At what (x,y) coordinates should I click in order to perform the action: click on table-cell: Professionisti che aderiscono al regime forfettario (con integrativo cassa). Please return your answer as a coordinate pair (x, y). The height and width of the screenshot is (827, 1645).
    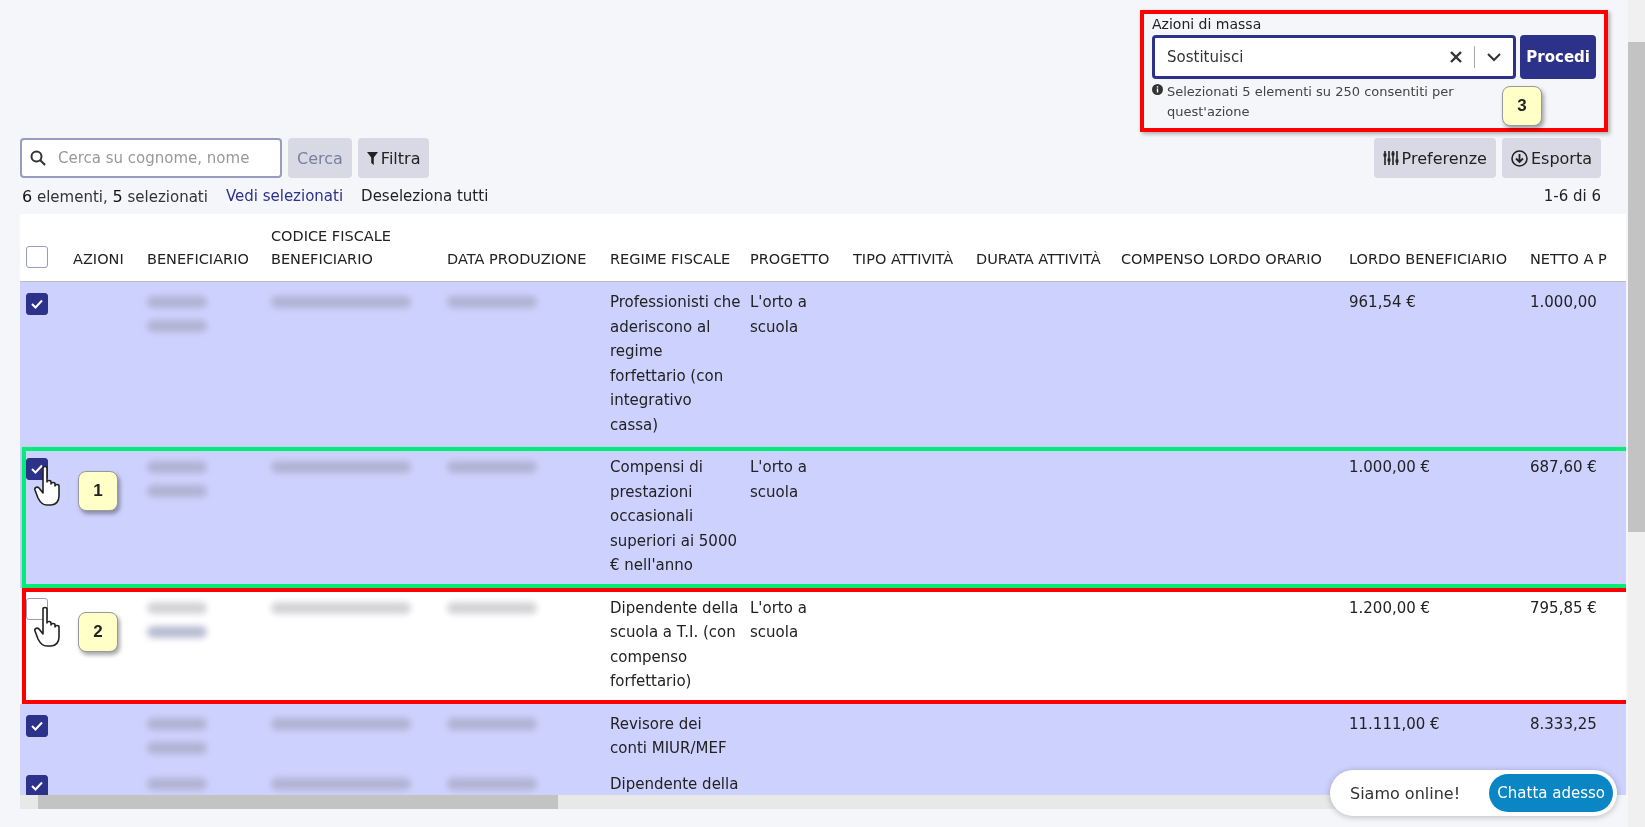
    Looking at the image, I should click on (675, 363).